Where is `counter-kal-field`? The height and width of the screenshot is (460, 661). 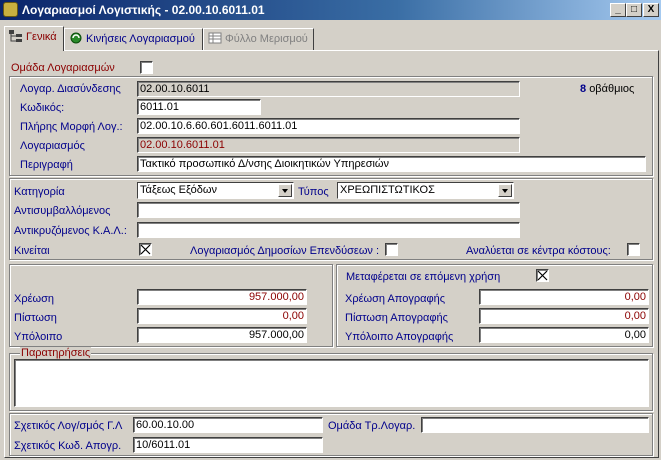
counter-kal-field is located at coordinates (328, 230).